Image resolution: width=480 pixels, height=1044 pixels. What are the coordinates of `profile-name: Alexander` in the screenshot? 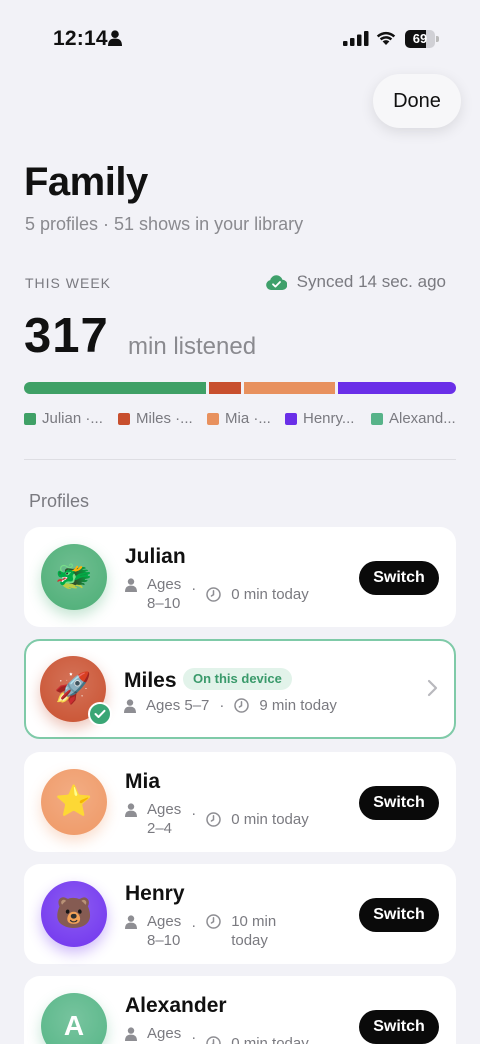 It's located at (176, 1005).